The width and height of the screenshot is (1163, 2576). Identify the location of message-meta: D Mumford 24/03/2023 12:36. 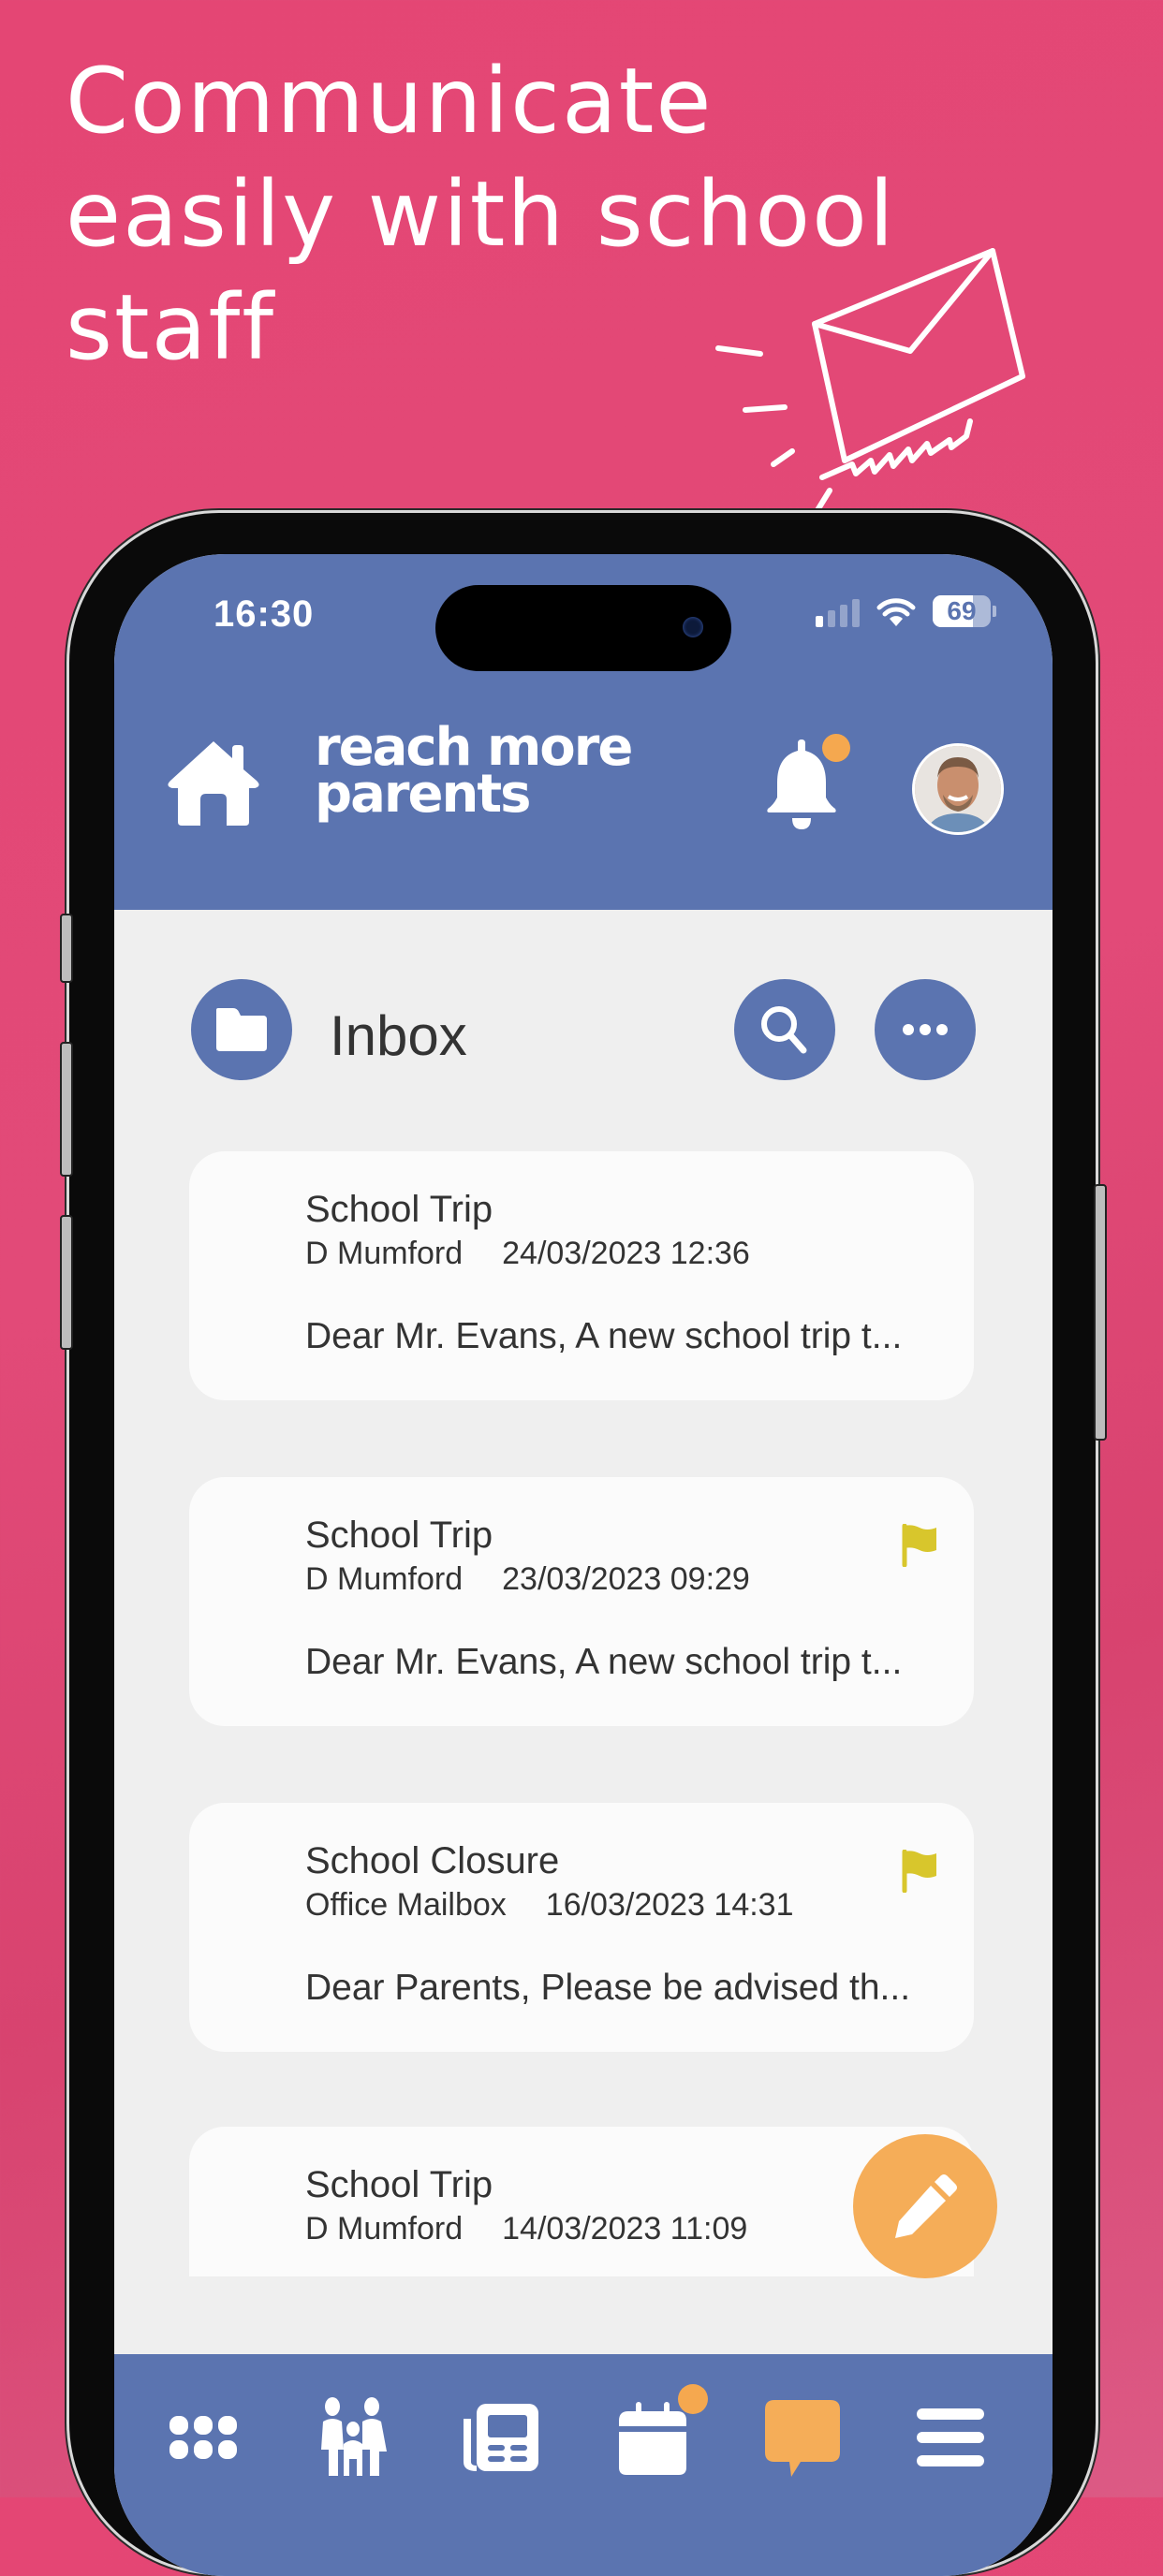
(527, 1254).